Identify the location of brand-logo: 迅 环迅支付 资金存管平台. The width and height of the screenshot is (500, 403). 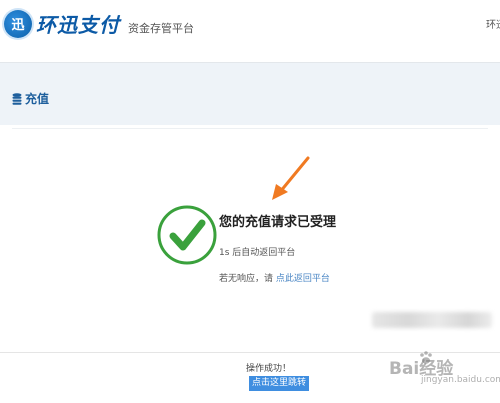
(99, 23).